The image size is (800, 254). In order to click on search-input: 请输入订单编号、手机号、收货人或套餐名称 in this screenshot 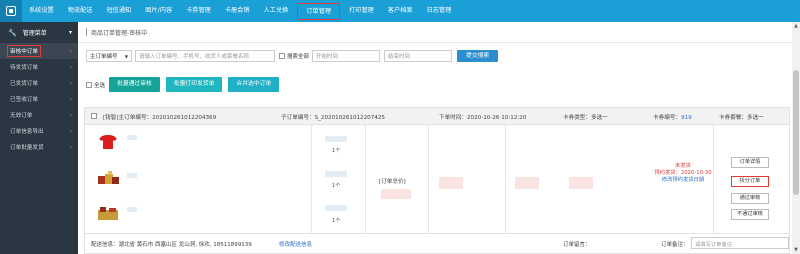, I will do `click(205, 56)`.